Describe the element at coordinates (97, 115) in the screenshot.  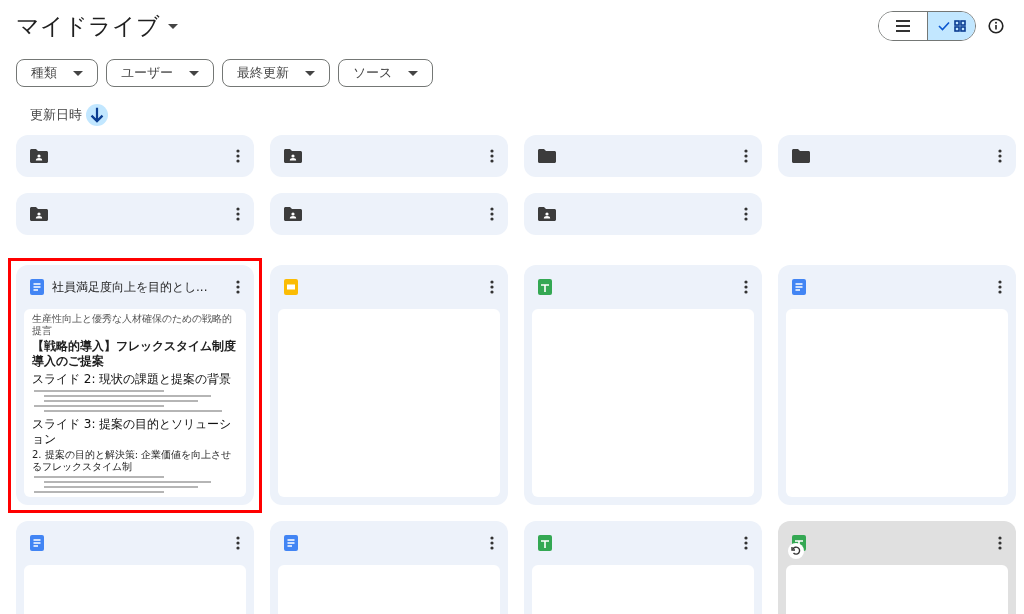
I see `sort-direction-icon` at that location.